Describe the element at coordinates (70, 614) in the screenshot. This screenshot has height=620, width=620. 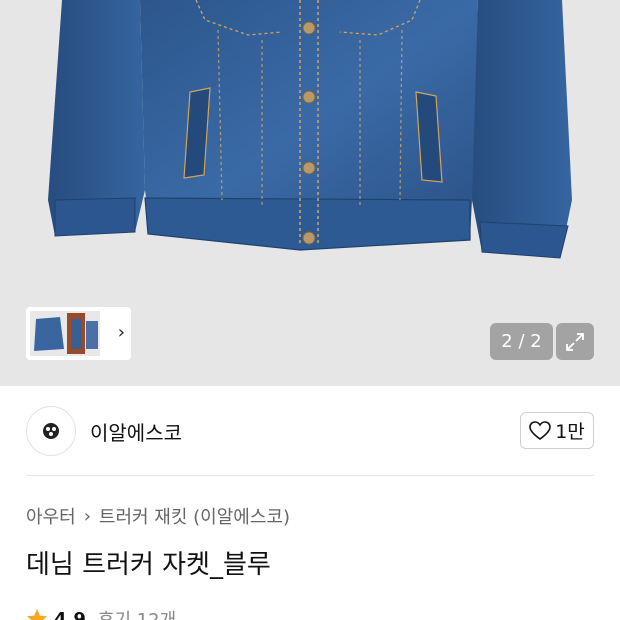
I see `rating-score: 4.9` at that location.